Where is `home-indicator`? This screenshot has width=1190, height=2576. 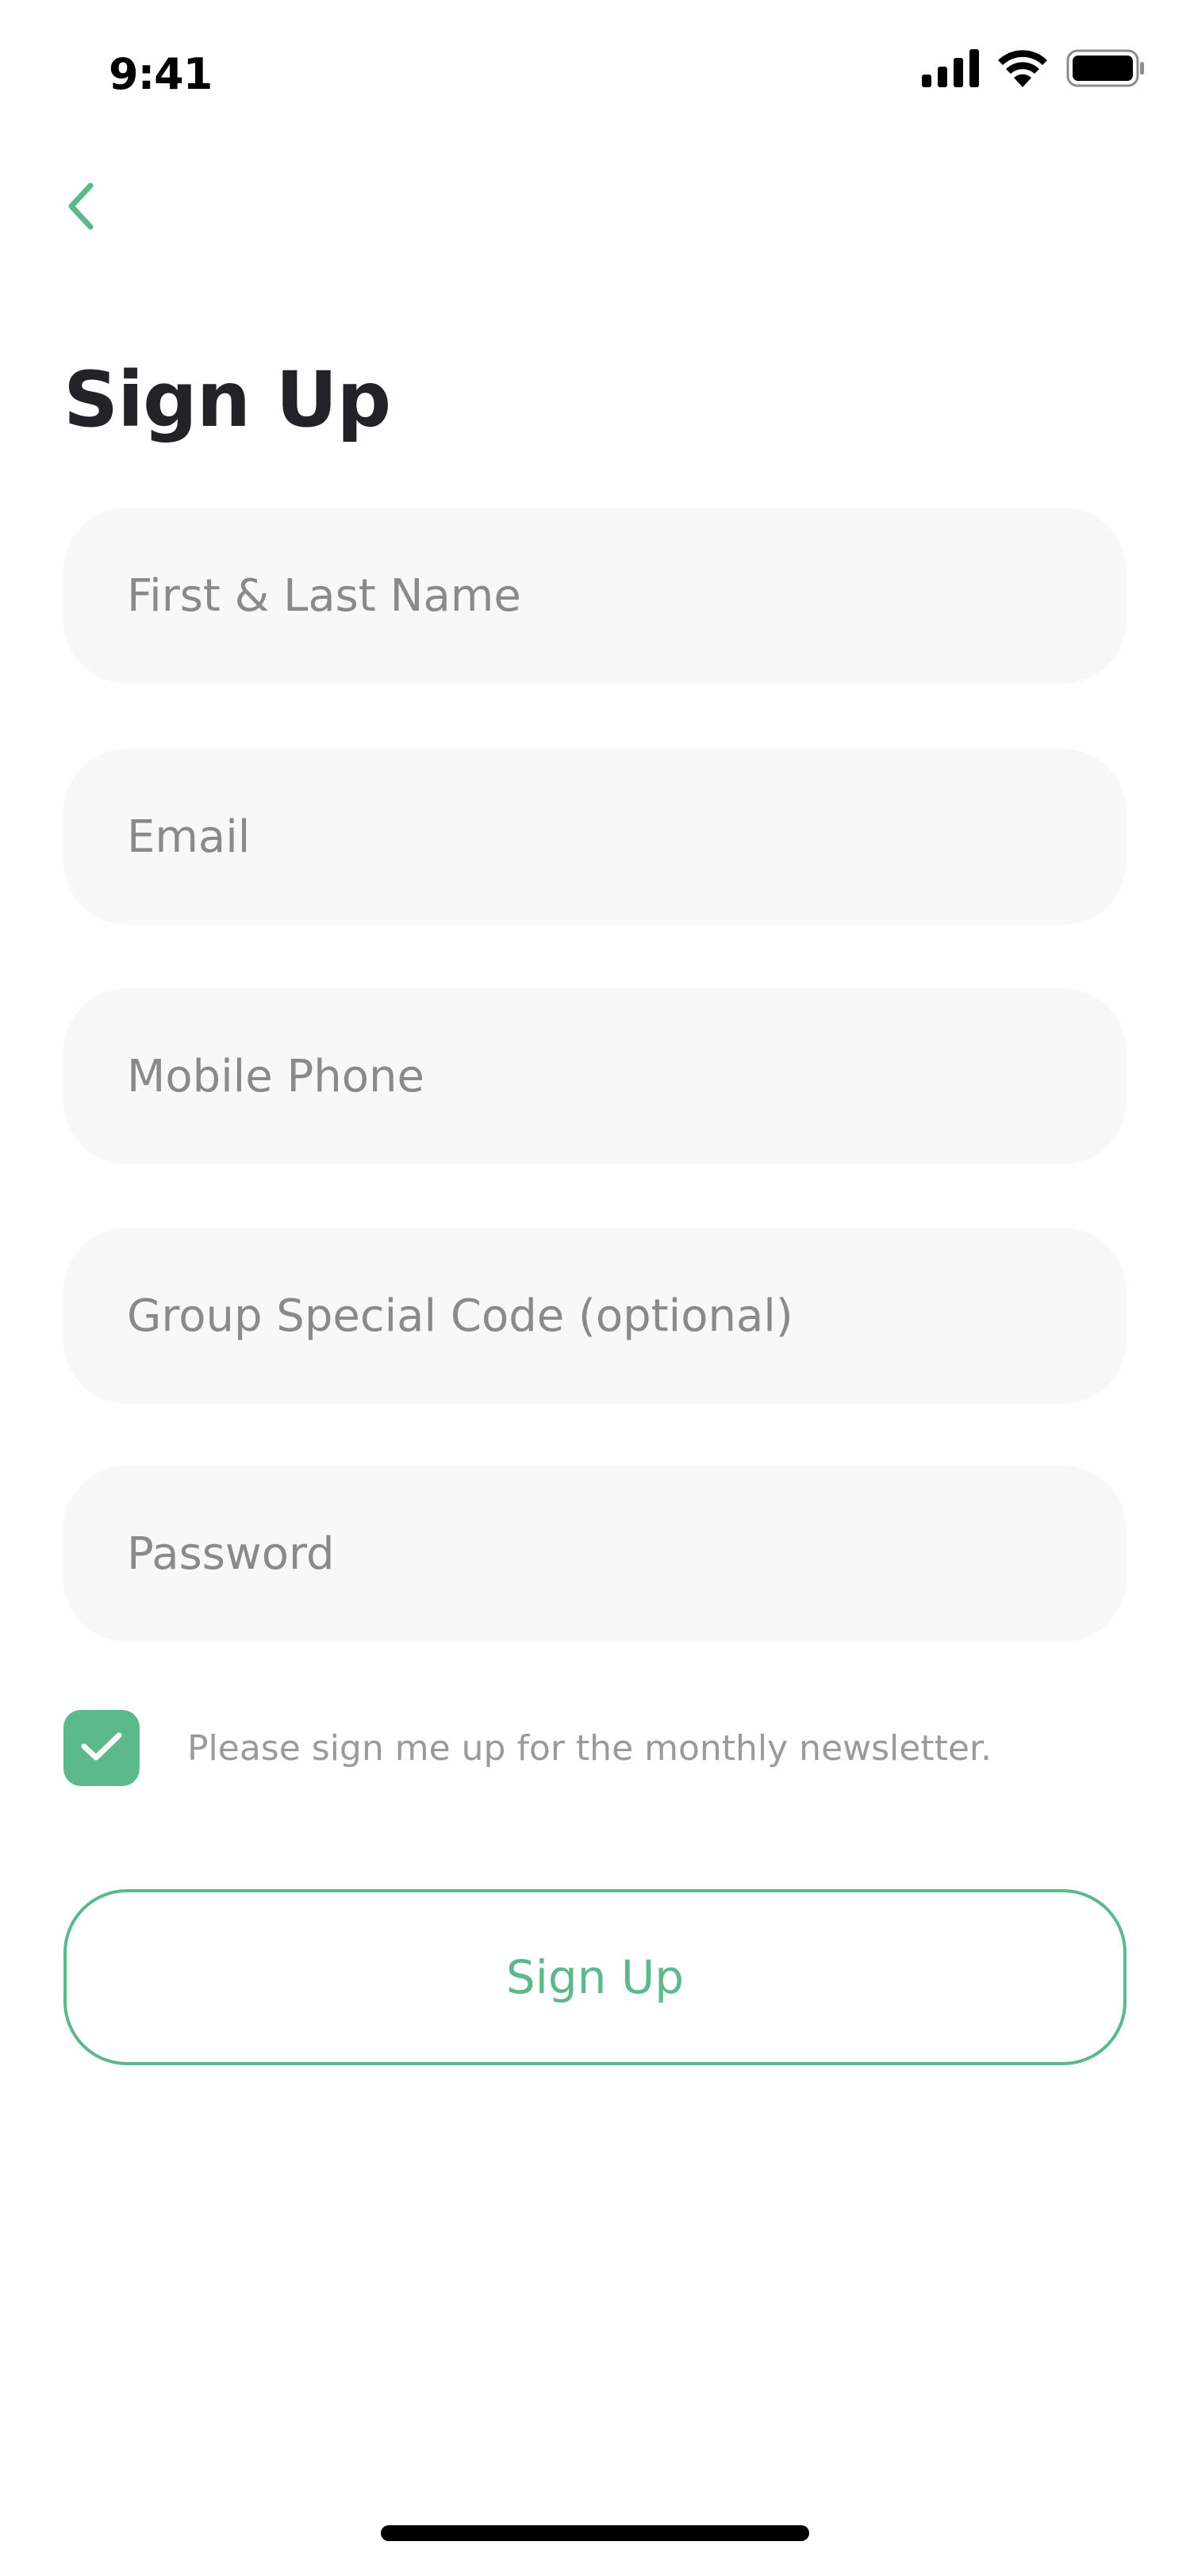 home-indicator is located at coordinates (595, 2533).